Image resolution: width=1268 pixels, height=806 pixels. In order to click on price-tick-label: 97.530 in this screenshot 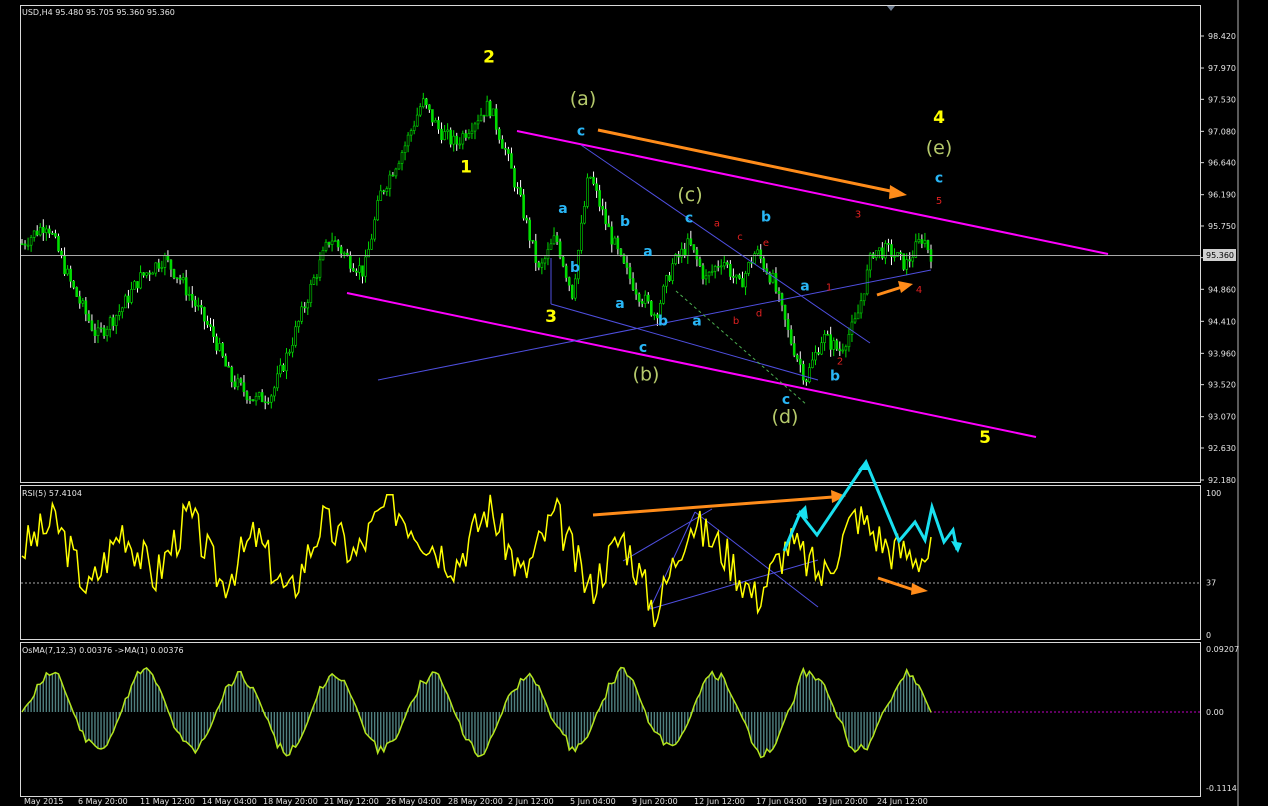, I will do `click(1222, 99)`.